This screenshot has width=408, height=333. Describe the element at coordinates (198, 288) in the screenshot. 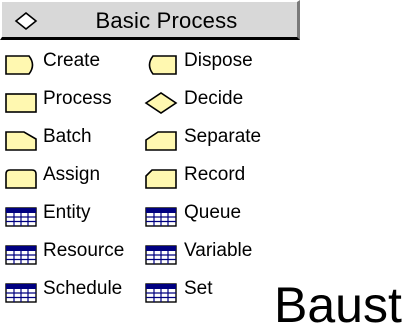

I see `data-module-label: Set` at that location.